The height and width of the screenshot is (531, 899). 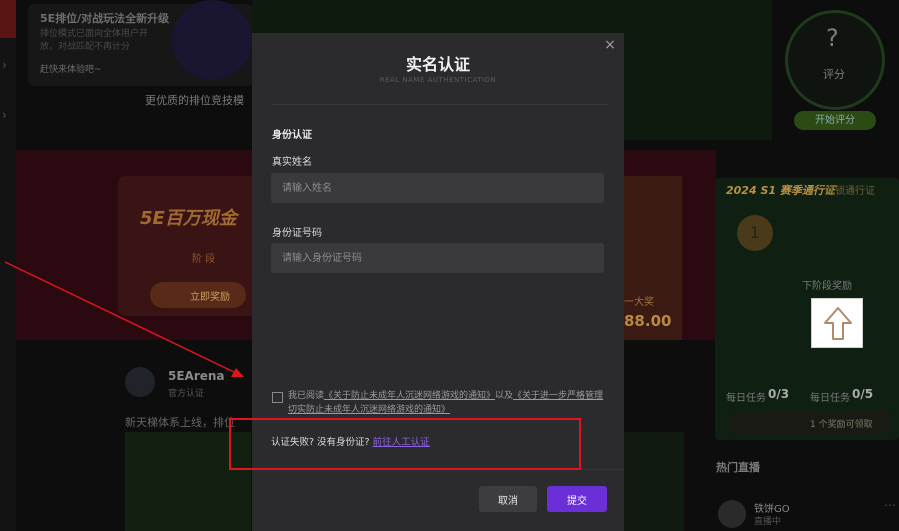 What do you see at coordinates (577, 499) in the screenshot?
I see `submit-button: 提交` at bounding box center [577, 499].